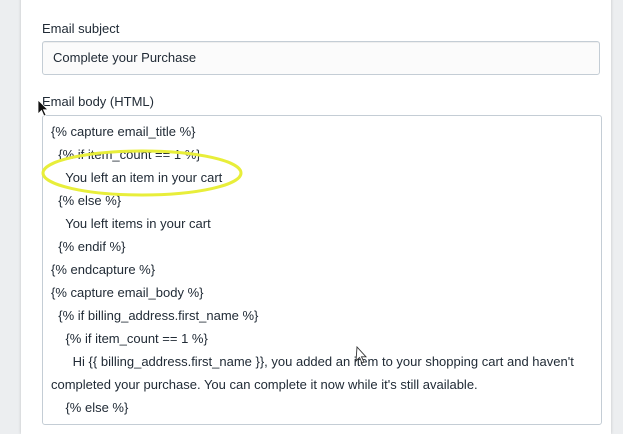 The image size is (623, 434). Describe the element at coordinates (43, 108) in the screenshot. I see `mouse-pointer-icon` at that location.